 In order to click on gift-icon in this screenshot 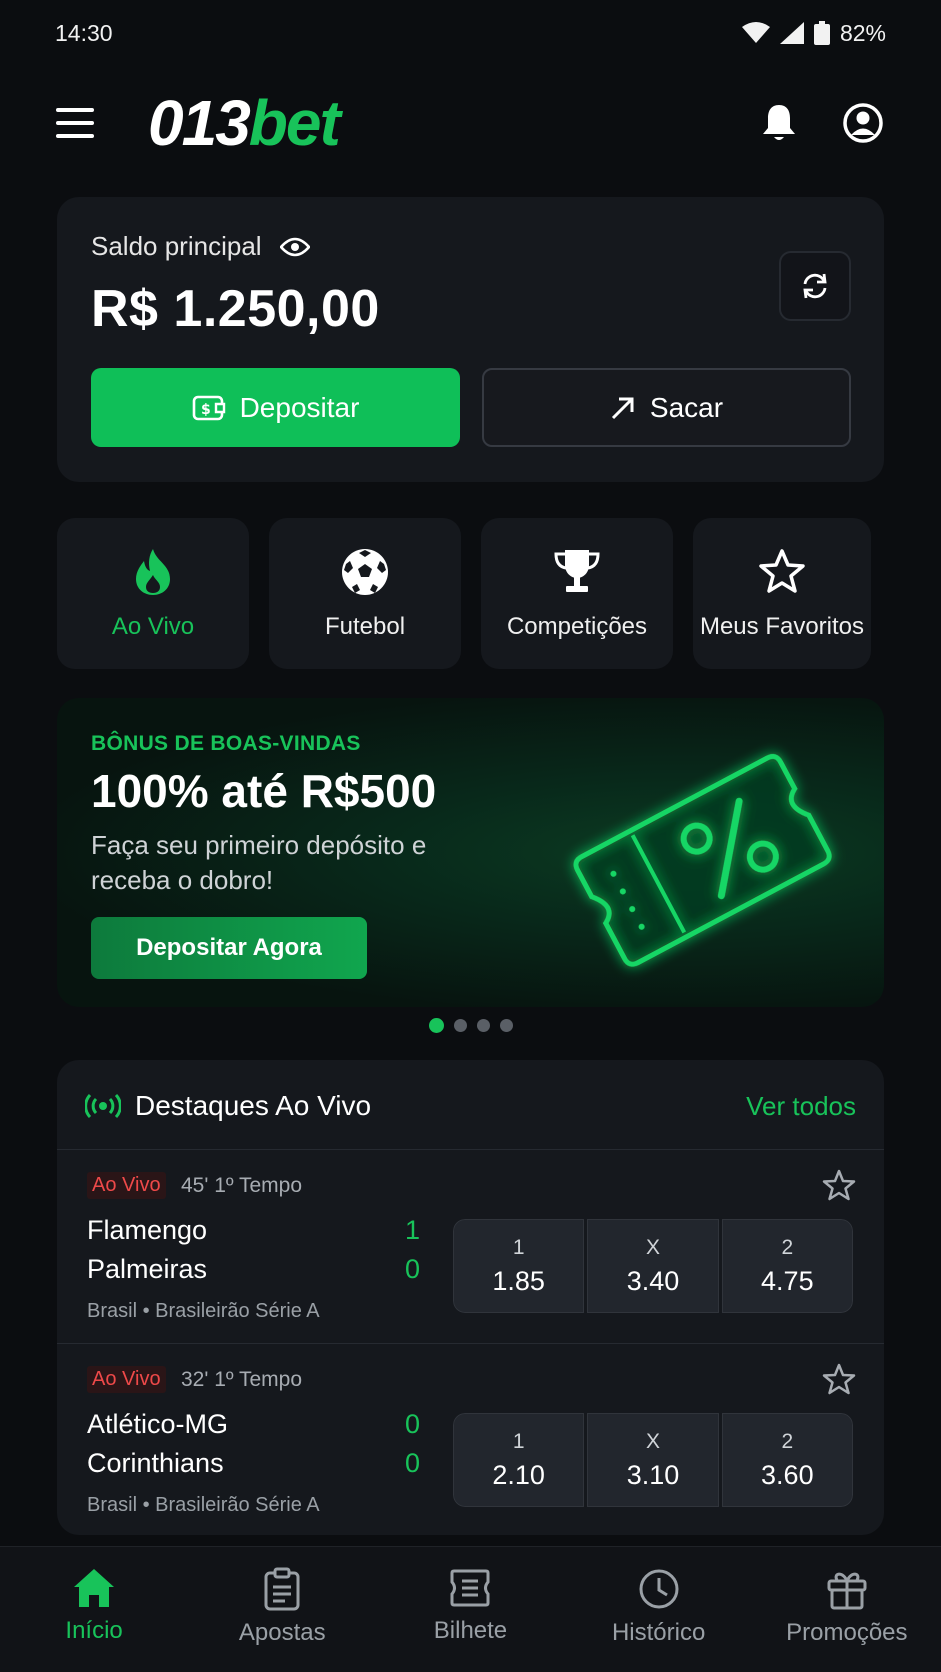, I will do `click(847, 1591)`.